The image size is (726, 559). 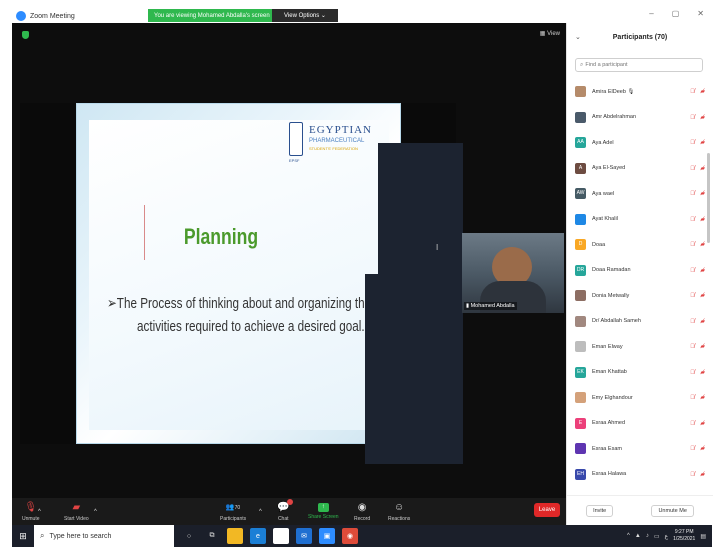 What do you see at coordinates (641, 118) in the screenshot?
I see `participant-row: Amr Abdelrahman 🎙̸ ▰̸` at bounding box center [641, 118].